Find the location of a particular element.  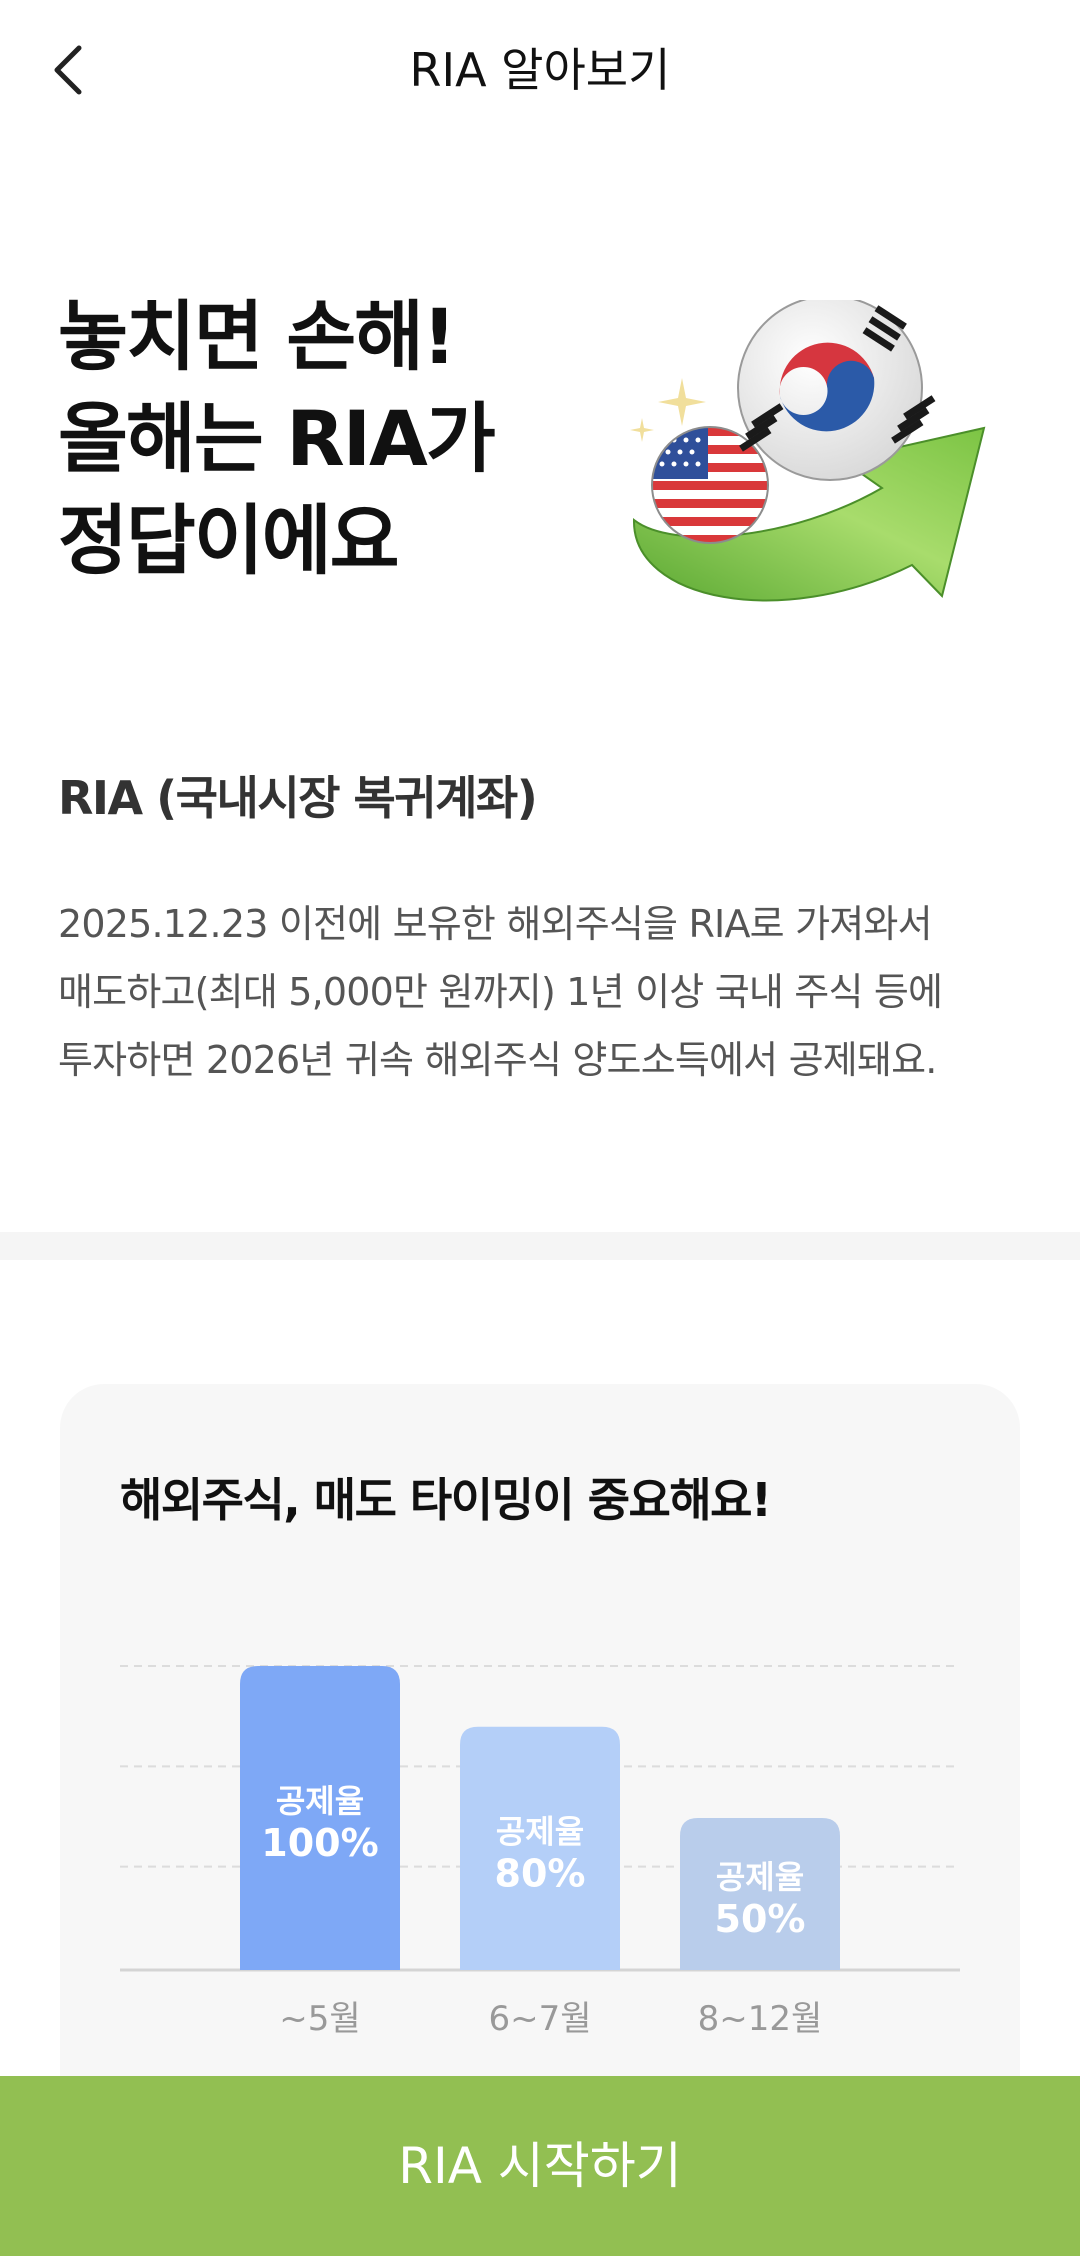

start-ria-button: RIA 시작하기 is located at coordinates (540, 2166).